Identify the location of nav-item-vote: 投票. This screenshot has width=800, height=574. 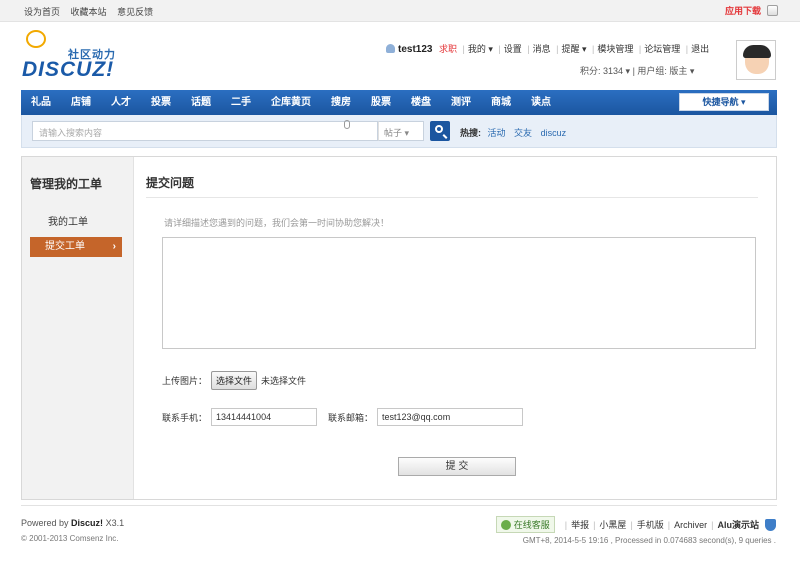
(161, 102).